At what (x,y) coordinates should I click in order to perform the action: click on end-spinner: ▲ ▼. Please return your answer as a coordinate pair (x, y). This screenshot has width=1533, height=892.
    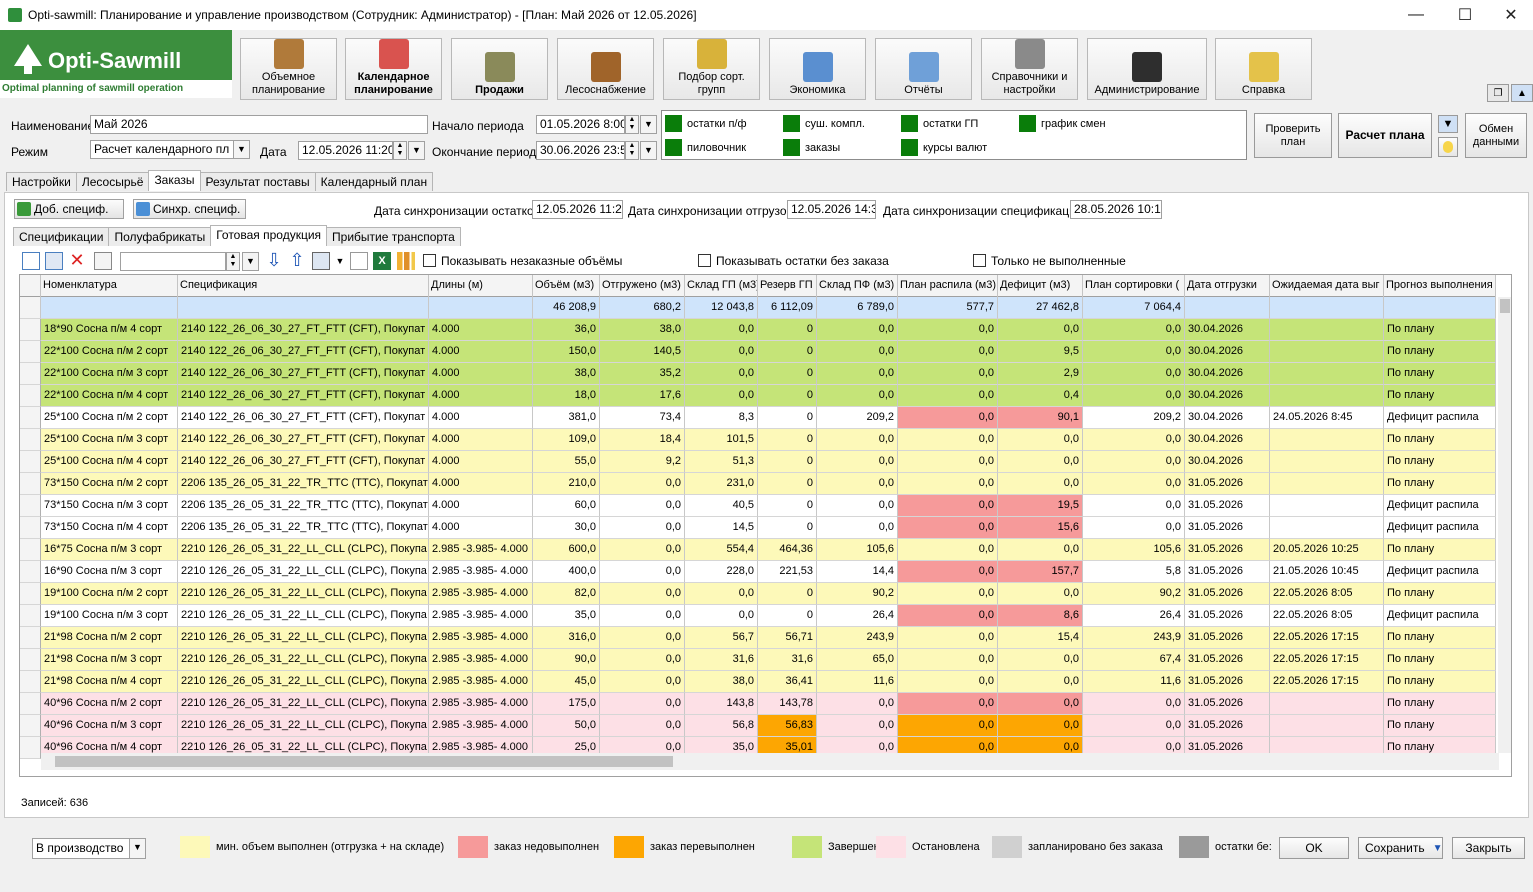
    Looking at the image, I should click on (632, 150).